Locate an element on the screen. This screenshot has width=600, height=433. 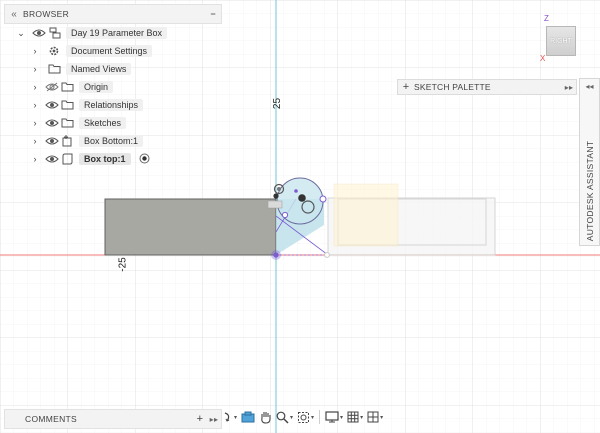
body-icon is located at coordinates (68, 159).